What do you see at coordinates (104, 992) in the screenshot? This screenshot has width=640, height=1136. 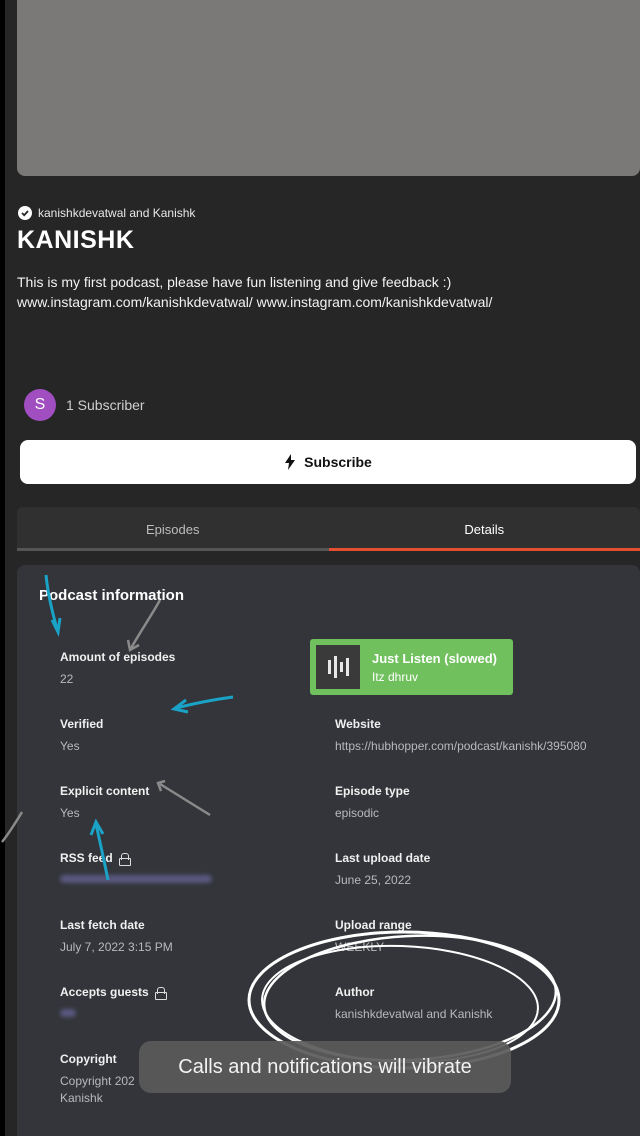 I see `guests-label: Accepts guests` at bounding box center [104, 992].